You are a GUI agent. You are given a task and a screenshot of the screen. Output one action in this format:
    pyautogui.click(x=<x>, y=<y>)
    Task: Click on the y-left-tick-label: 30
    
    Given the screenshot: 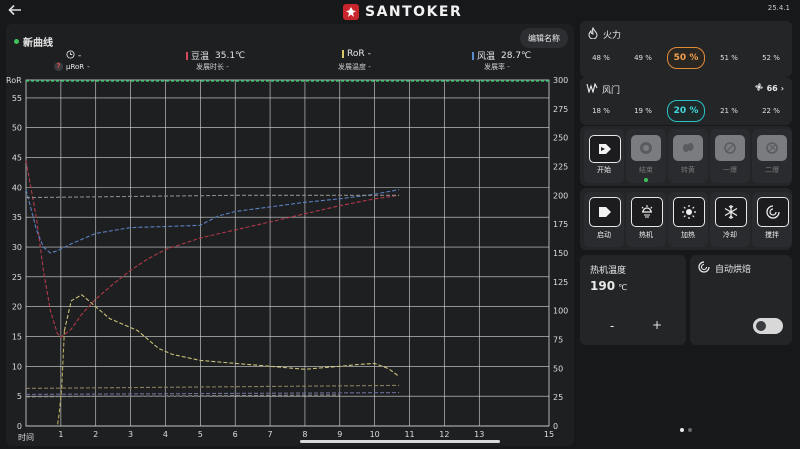 What is the action you would take?
    pyautogui.click(x=17, y=247)
    